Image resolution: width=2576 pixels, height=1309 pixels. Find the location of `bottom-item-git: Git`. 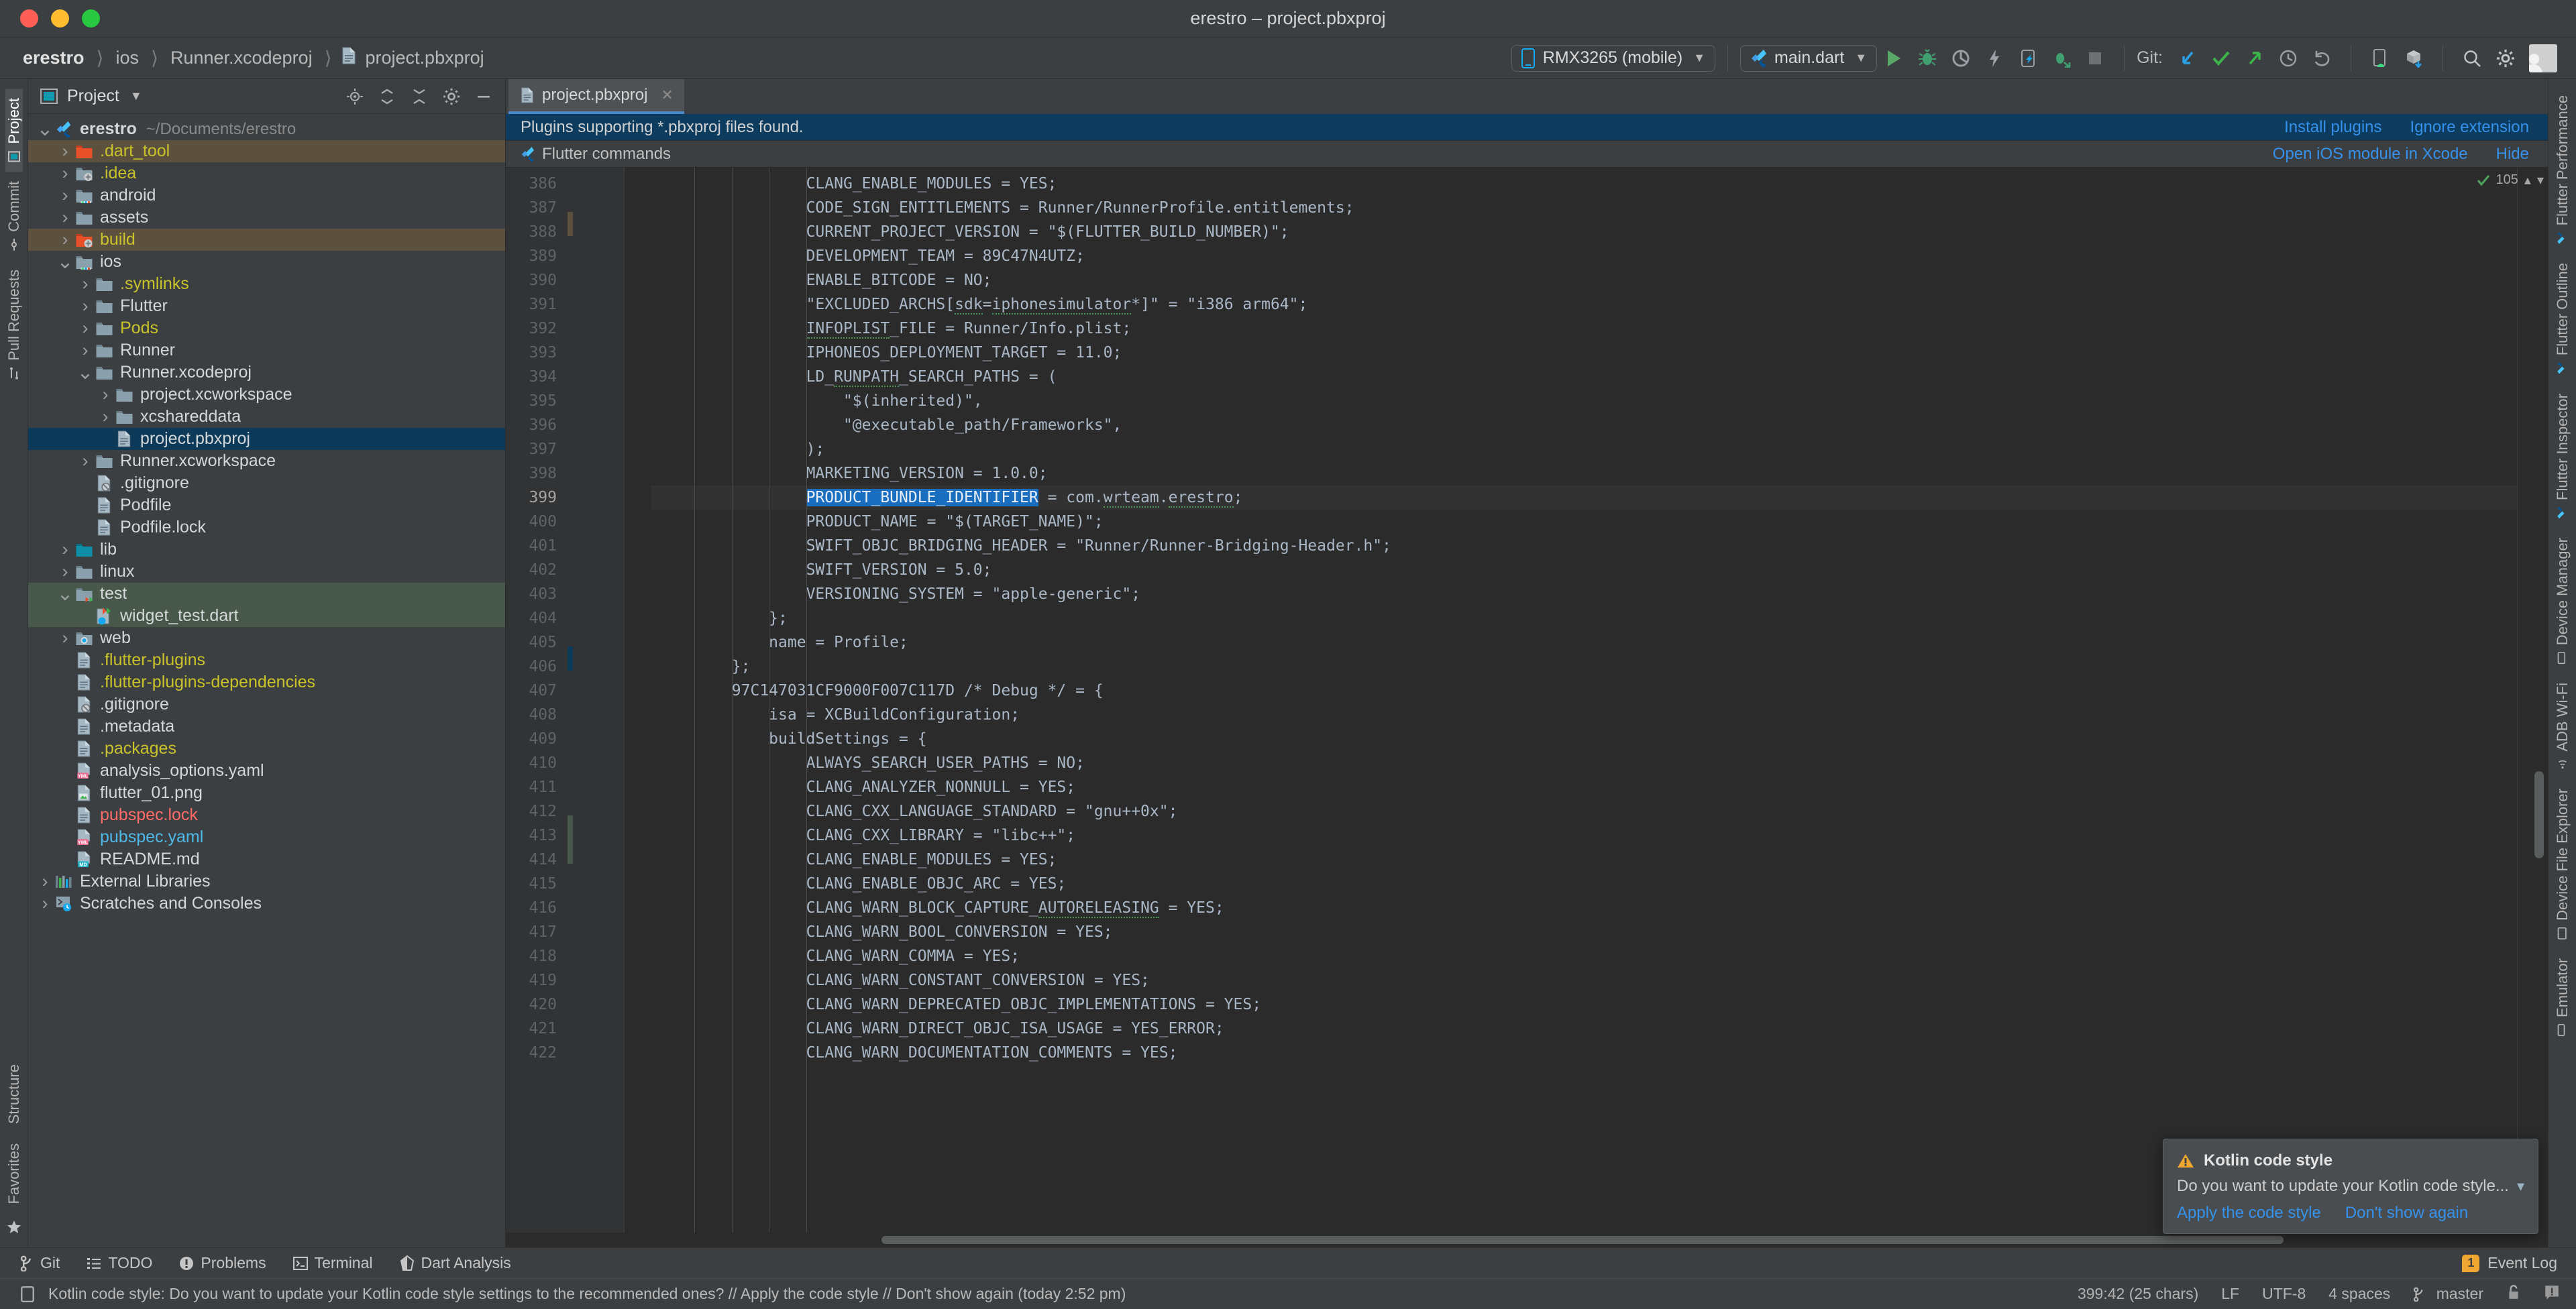

bottom-item-git: Git is located at coordinates (40, 1263).